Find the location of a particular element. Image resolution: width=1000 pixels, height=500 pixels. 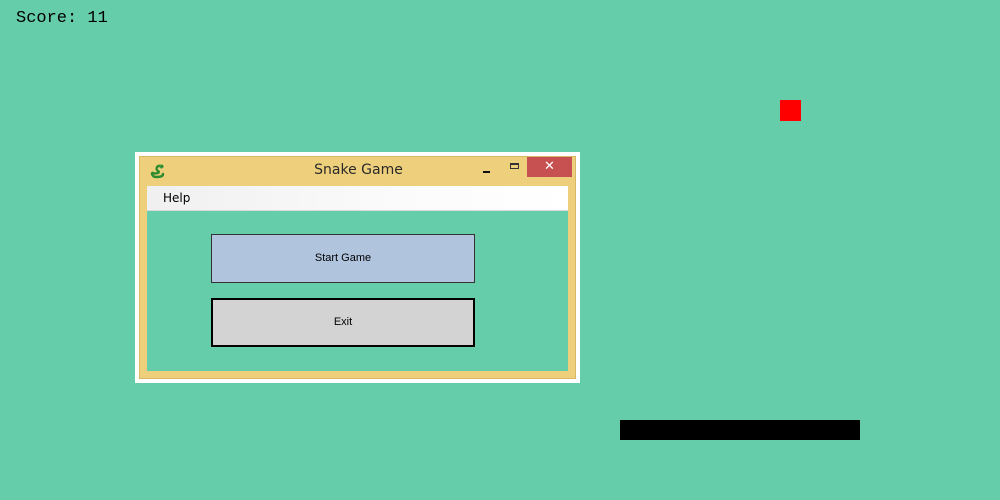

close-icon: ✕ is located at coordinates (549, 166).